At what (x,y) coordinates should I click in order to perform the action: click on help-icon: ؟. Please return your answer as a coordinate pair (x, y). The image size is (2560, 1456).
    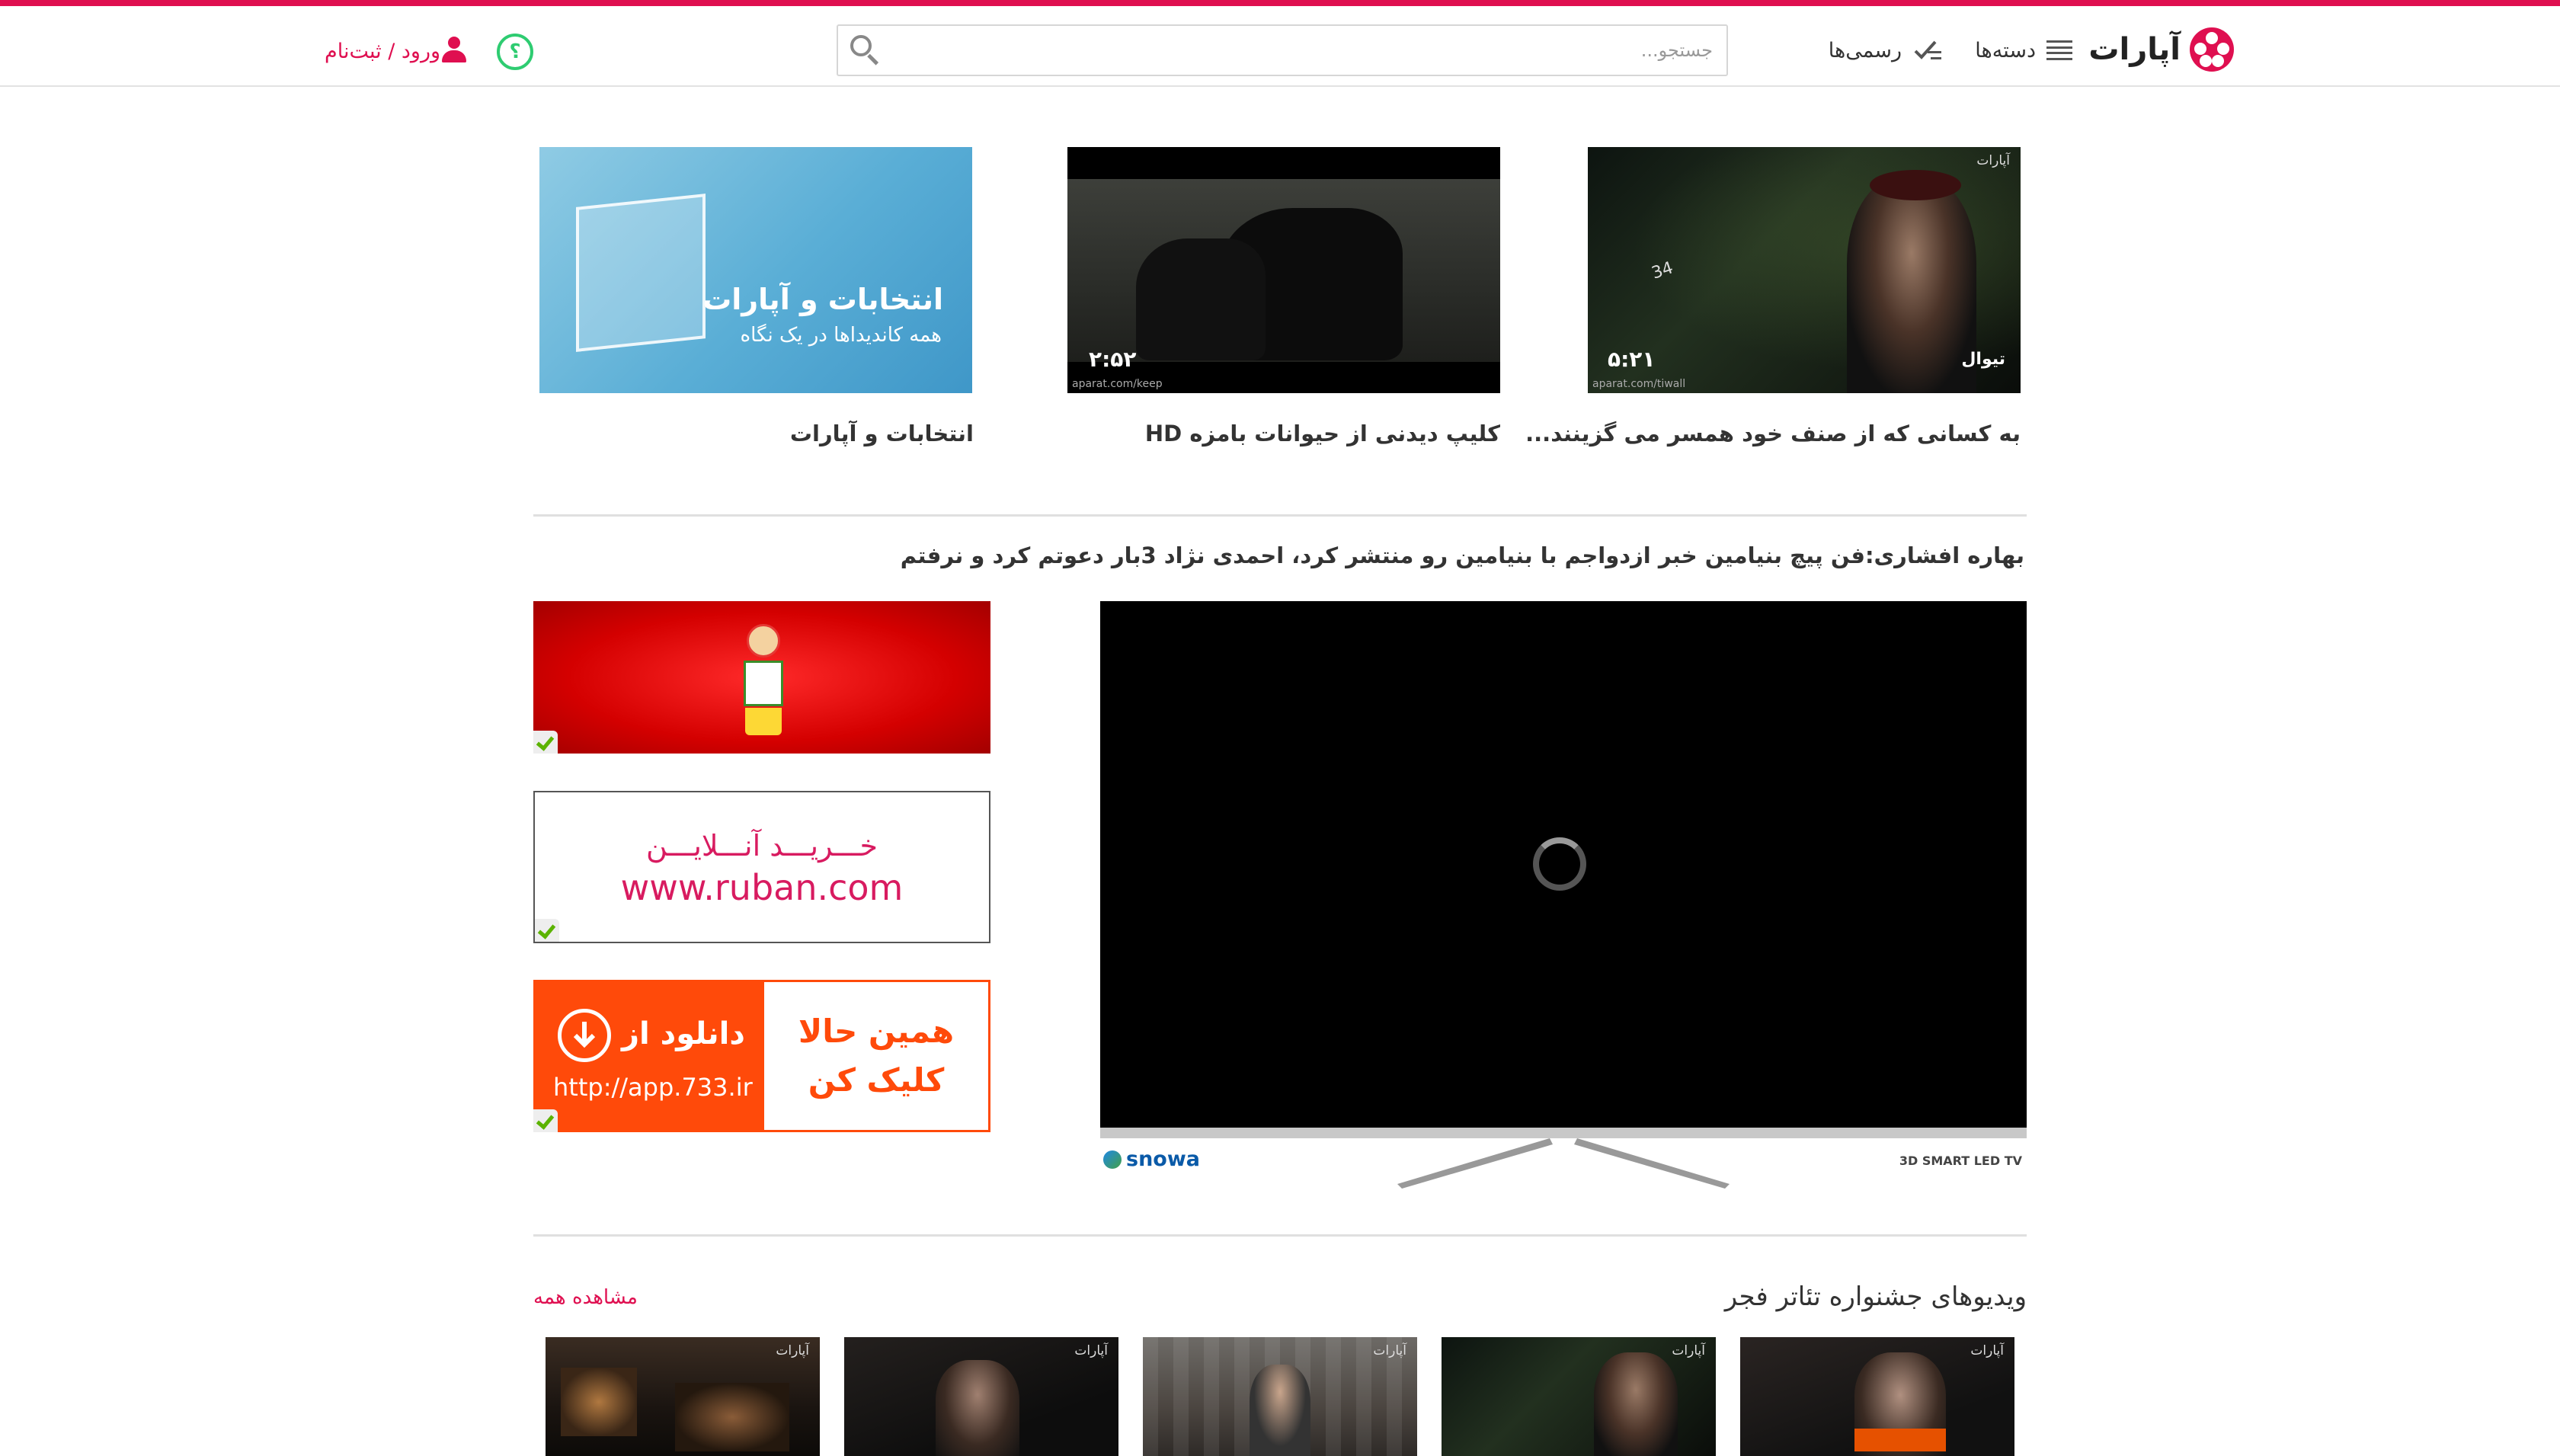
    Looking at the image, I should click on (515, 52).